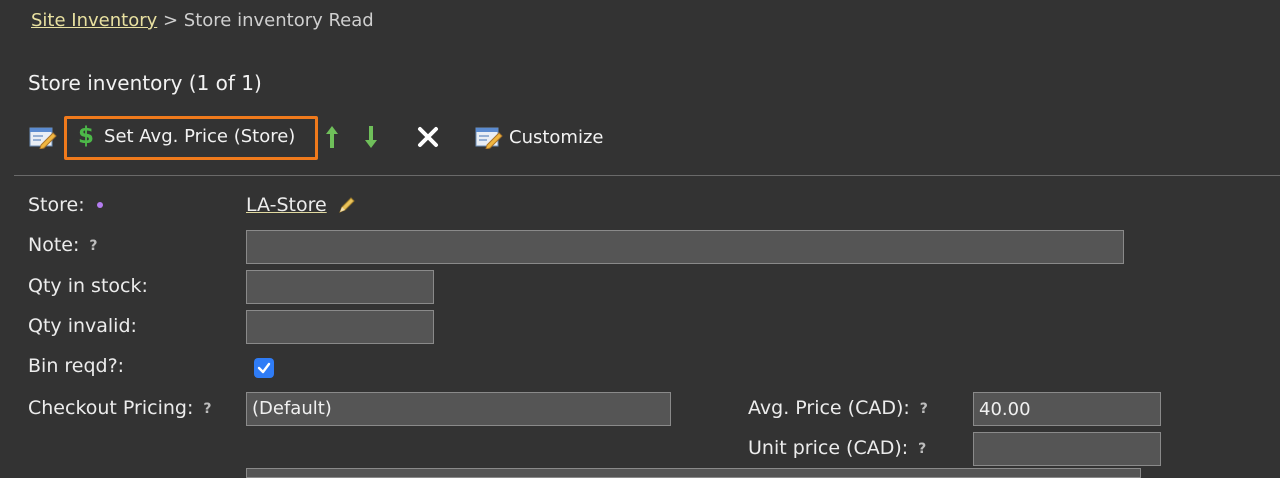 The height and width of the screenshot is (478, 1280). What do you see at coordinates (693, 473) in the screenshot?
I see `next-field-partial` at bounding box center [693, 473].